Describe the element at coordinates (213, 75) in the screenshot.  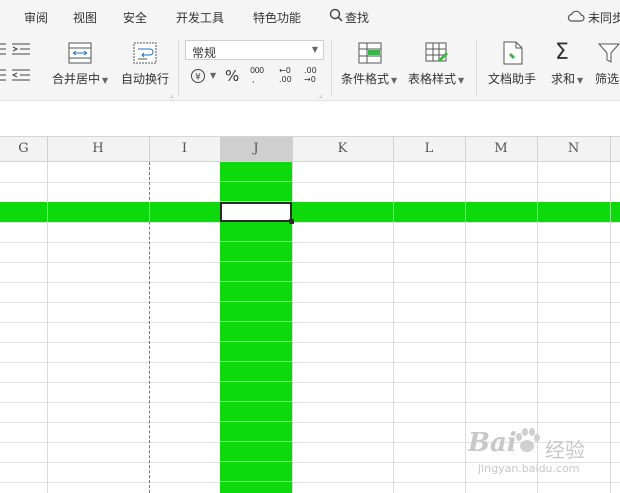
I see `currency-dropdown-icon: ▼` at that location.